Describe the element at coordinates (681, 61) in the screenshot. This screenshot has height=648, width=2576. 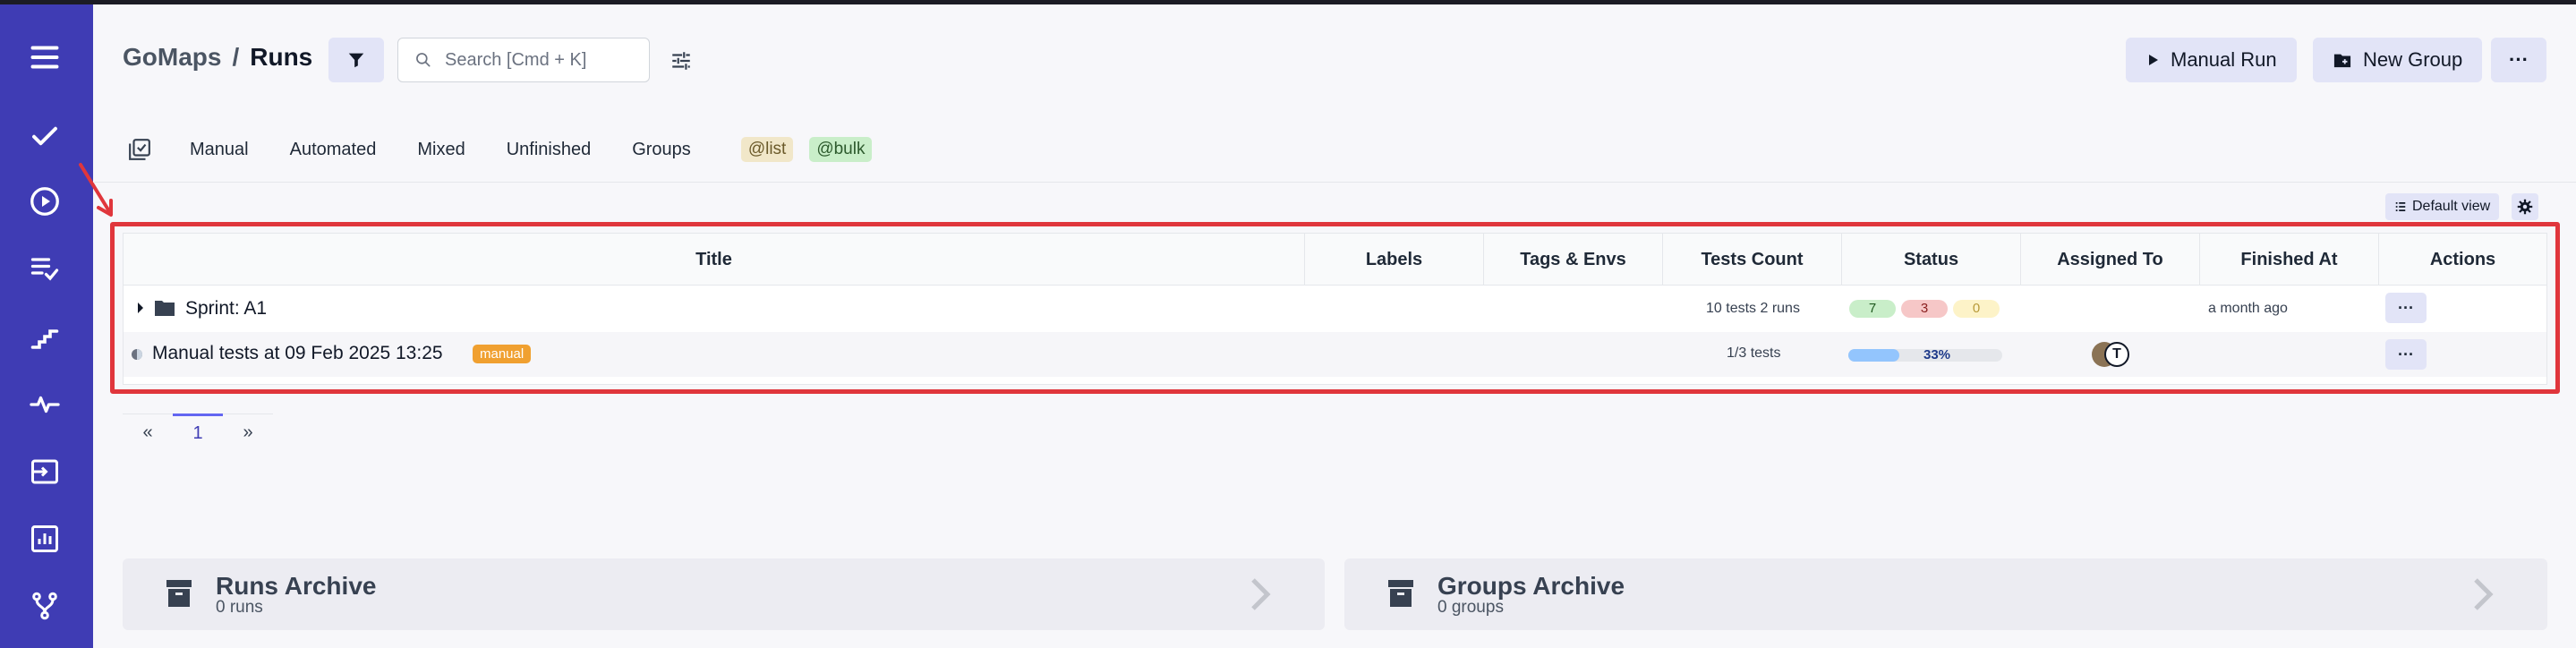
I see `tune-icon` at that location.